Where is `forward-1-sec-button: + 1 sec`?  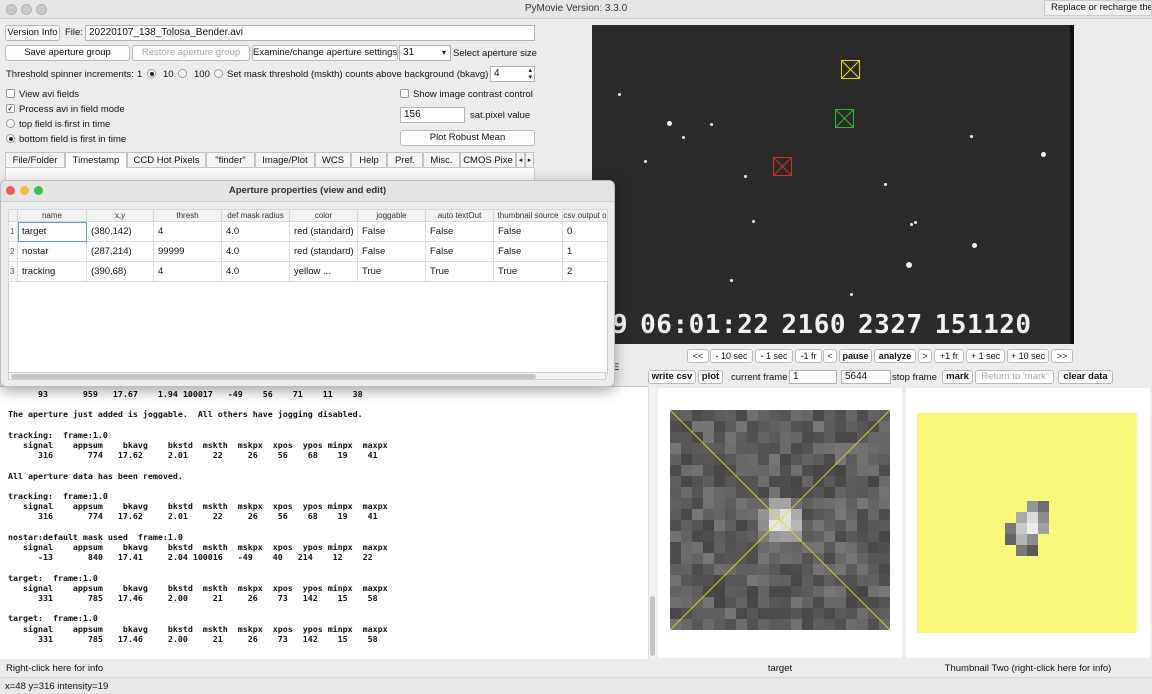
forward-1-sec-button: + 1 sec is located at coordinates (985, 356).